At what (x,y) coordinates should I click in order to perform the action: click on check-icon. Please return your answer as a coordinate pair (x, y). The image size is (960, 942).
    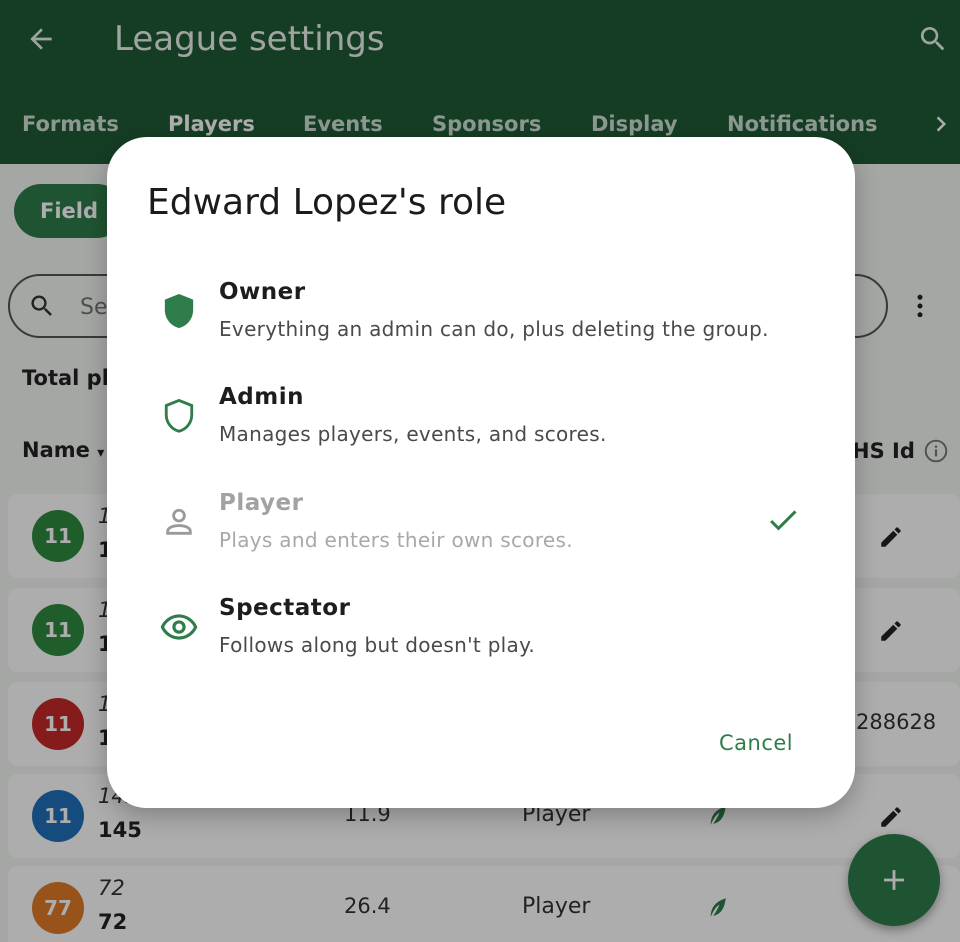
    Looking at the image, I should click on (783, 520).